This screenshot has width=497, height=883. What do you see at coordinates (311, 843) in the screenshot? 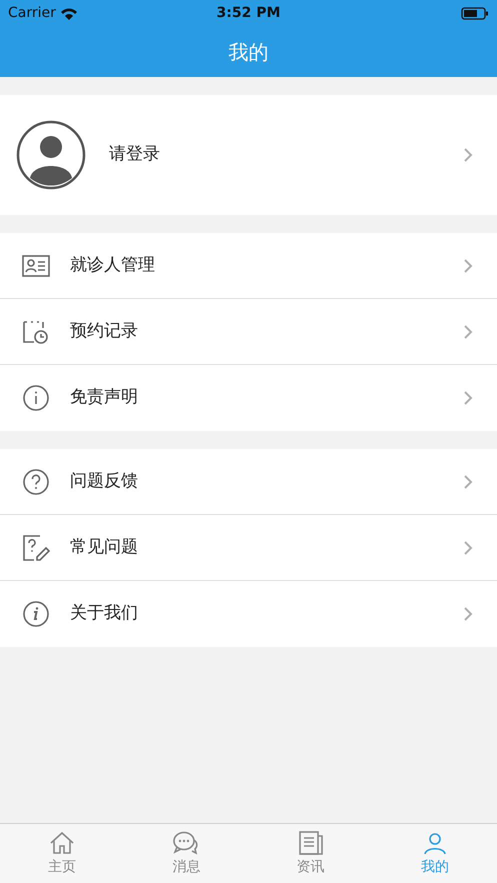
I see `newspaper-icon` at bounding box center [311, 843].